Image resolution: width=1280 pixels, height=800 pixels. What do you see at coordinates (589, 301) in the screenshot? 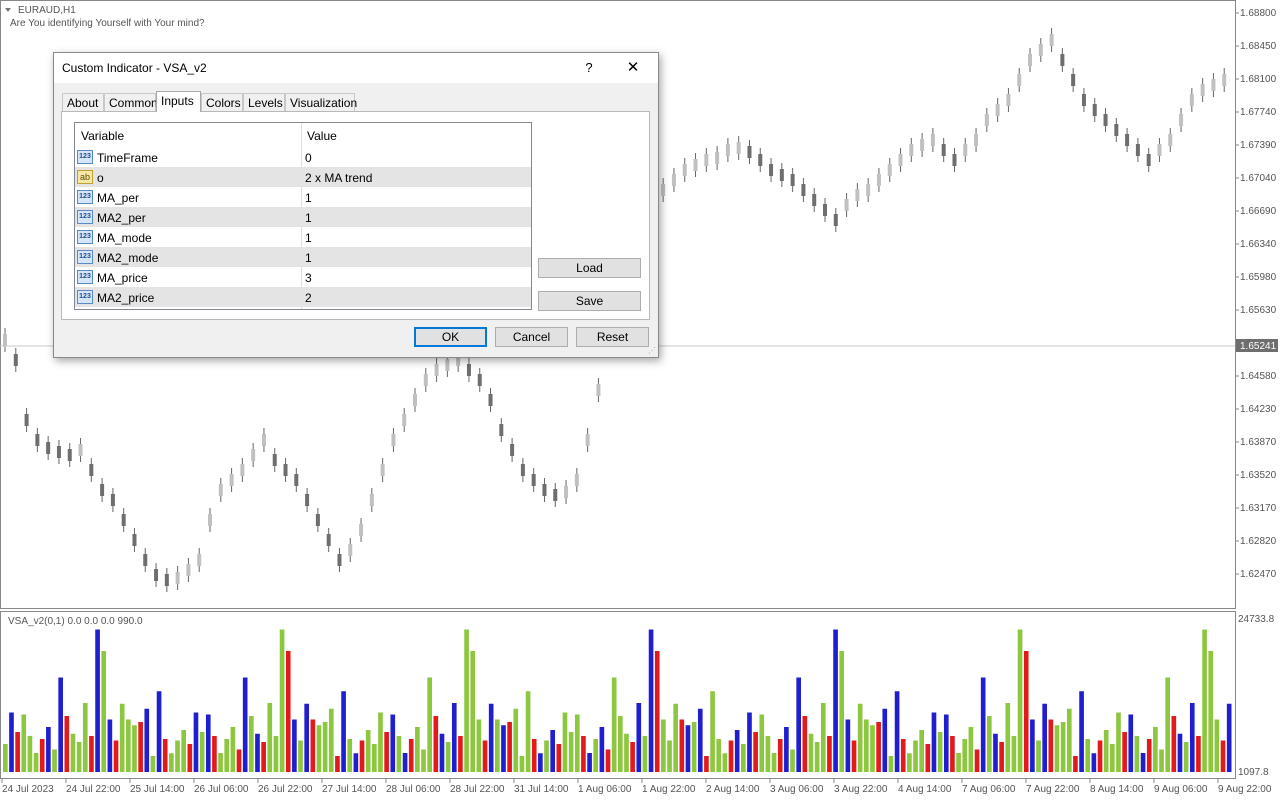
I see `save-button: Save` at bounding box center [589, 301].